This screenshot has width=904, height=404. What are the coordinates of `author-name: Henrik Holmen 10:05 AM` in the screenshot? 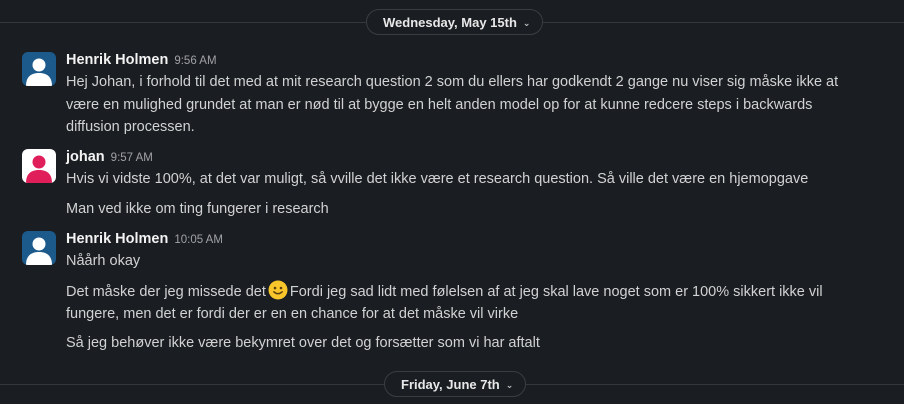 It's located at (144, 239).